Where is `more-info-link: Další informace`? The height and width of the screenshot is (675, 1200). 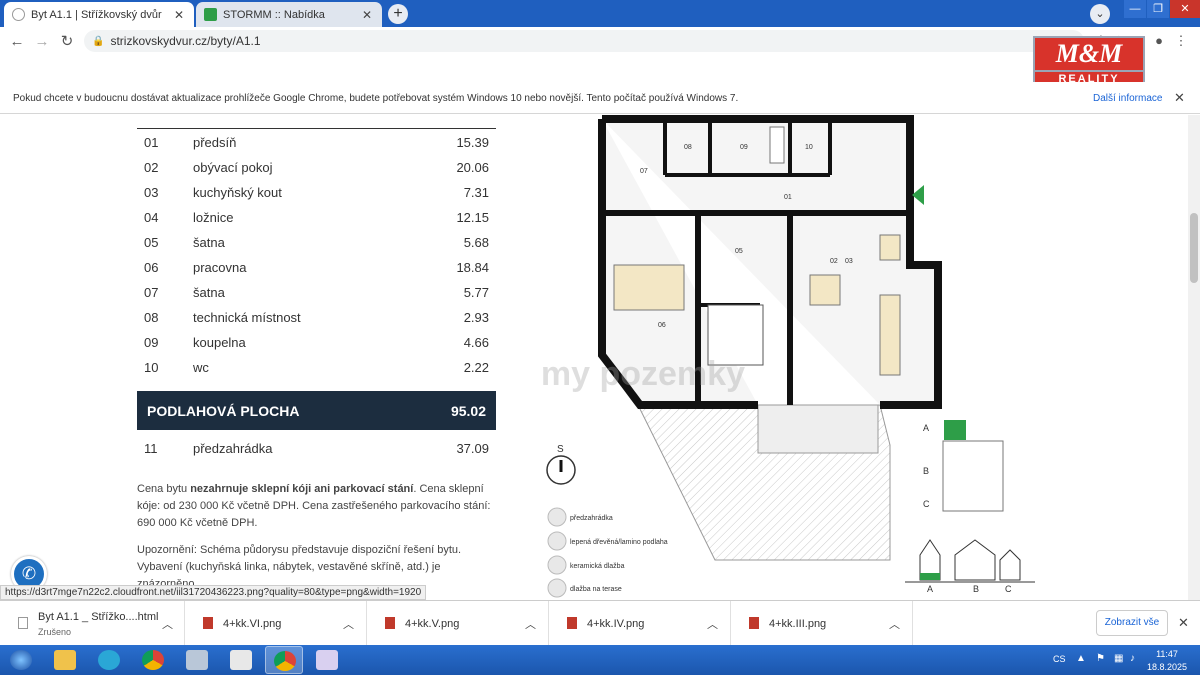
more-info-link: Další informace is located at coordinates (1127, 98).